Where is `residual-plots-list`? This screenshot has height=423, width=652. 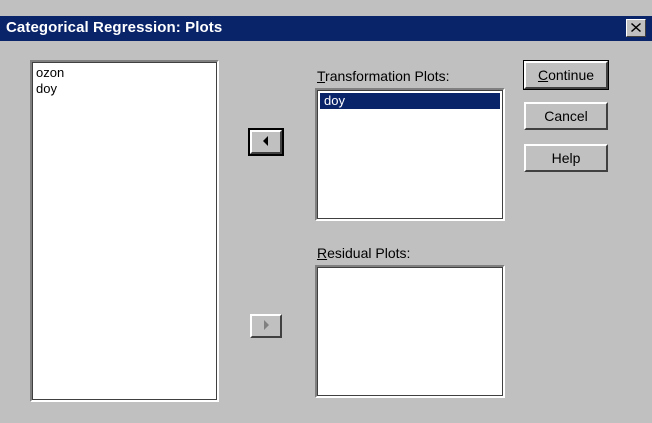
residual-plots-list is located at coordinates (410, 331).